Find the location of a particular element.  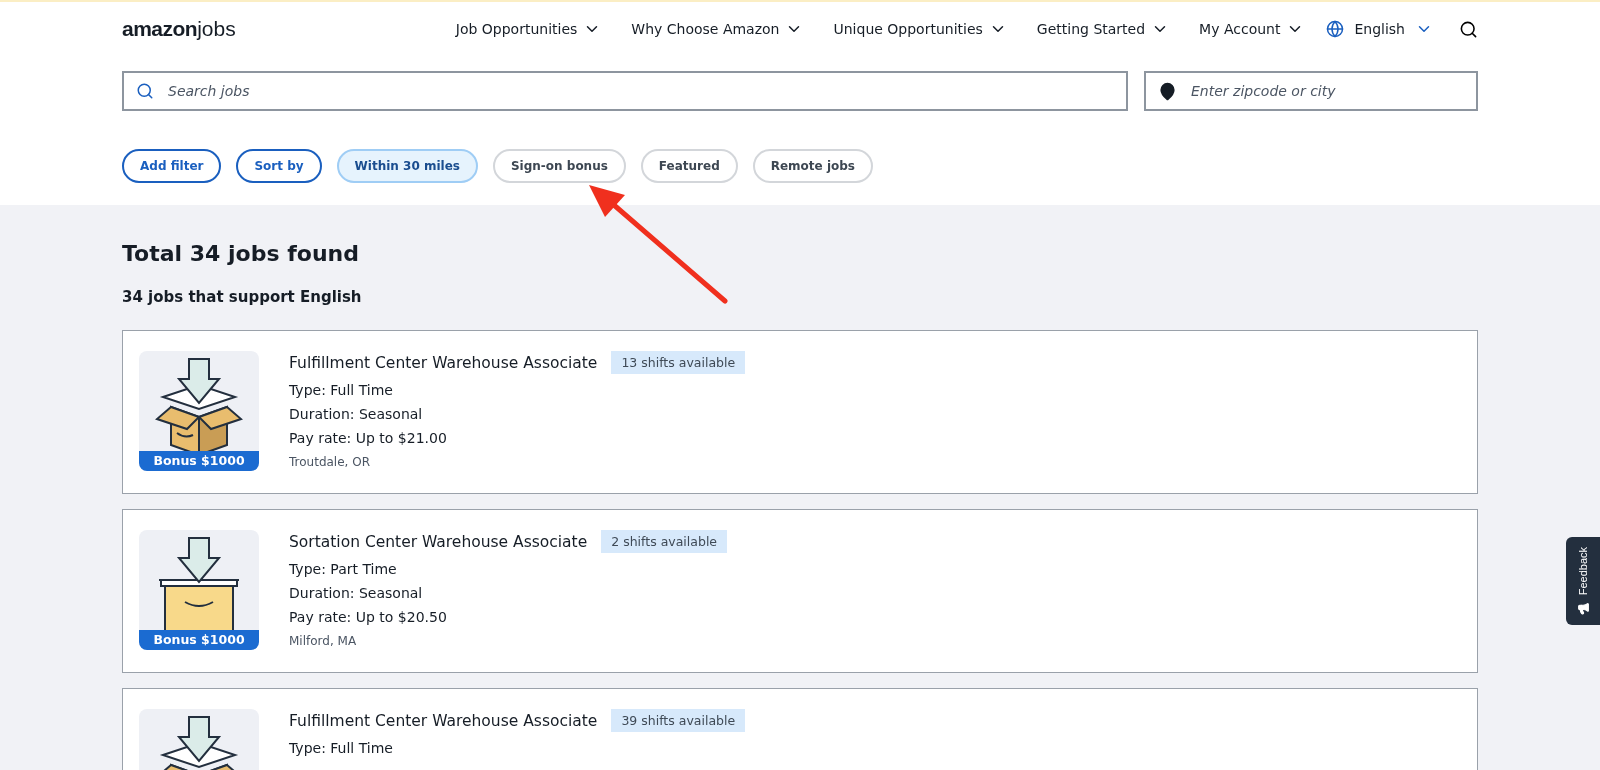

job-detail: Pay rate: Up to $21.00 is located at coordinates (368, 438).